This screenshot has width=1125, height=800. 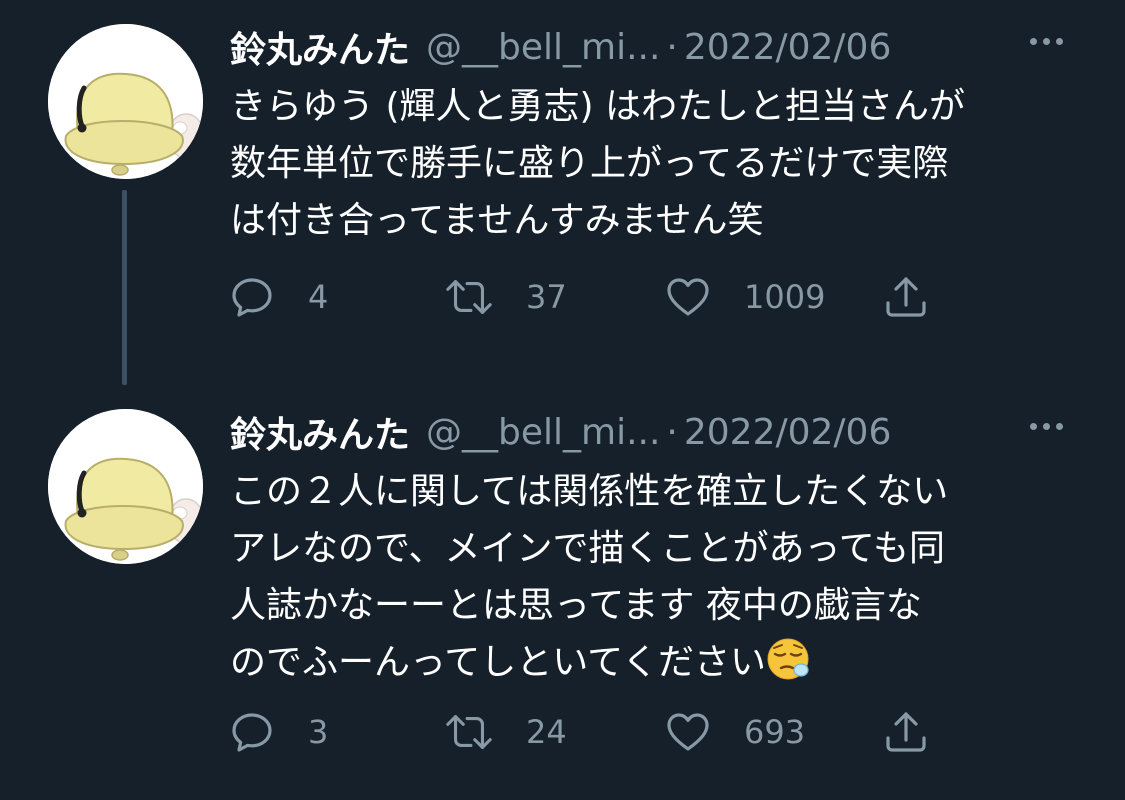 What do you see at coordinates (124, 287) in the screenshot?
I see `thread-connector-line` at bounding box center [124, 287].